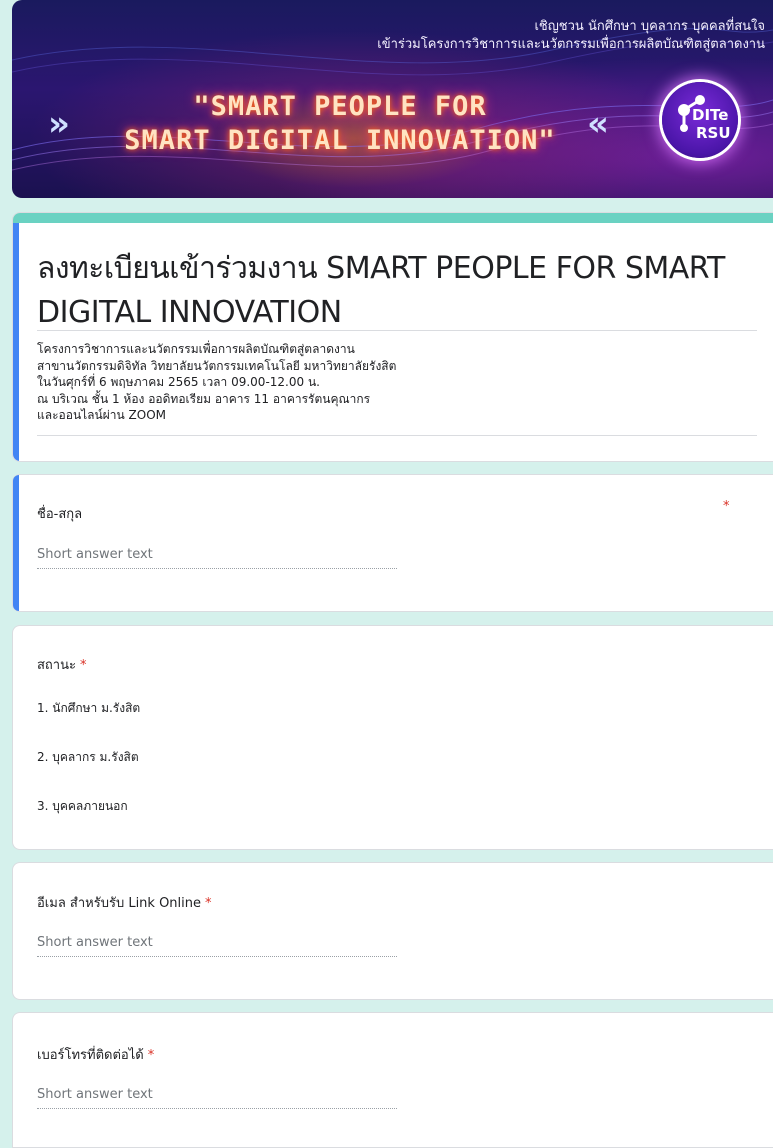  I want to click on question-card-name: ชื่อ-สกุล * Short answer text, so click(392, 543).